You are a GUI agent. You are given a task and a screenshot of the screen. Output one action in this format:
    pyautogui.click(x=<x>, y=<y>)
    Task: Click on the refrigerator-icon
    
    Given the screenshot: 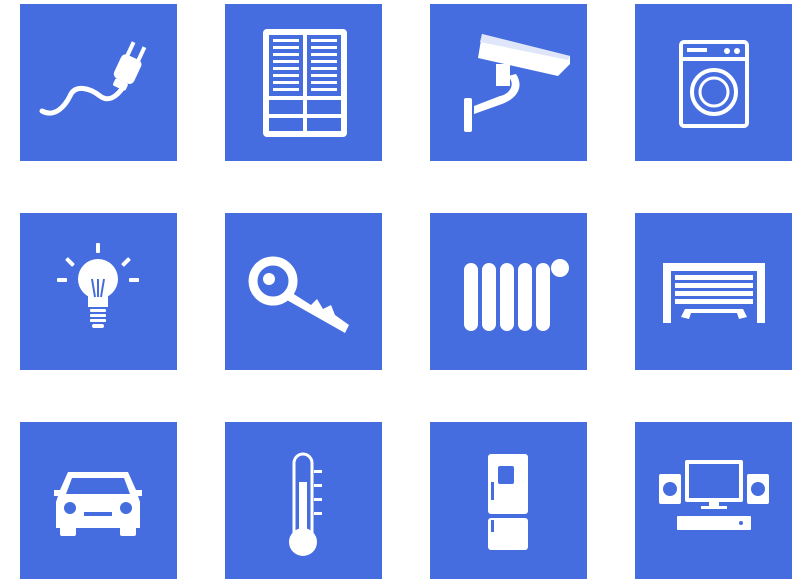 What is the action you would take?
    pyautogui.click(x=508, y=502)
    